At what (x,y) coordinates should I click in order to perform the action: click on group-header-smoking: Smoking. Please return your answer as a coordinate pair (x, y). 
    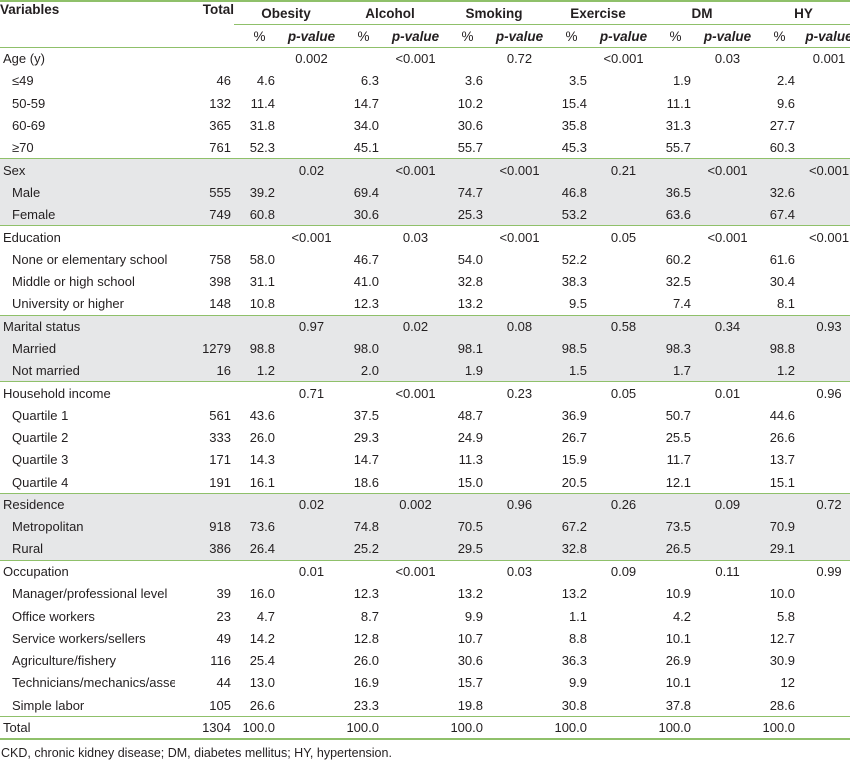
    Looking at the image, I should click on (494, 13).